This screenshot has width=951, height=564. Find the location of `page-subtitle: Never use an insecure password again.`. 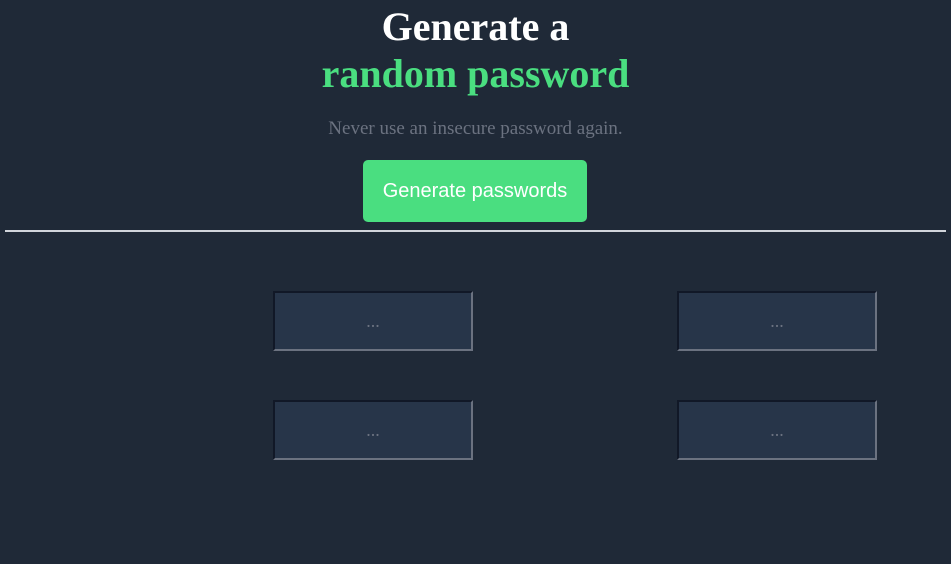

page-subtitle: Never use an insecure password again. is located at coordinates (475, 128).